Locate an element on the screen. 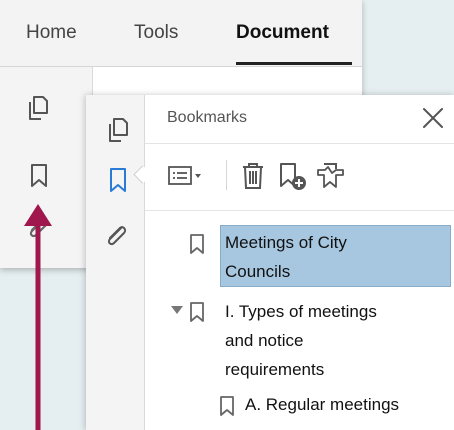 Image resolution: width=454 pixels, height=430 pixels. annotation-arrow is located at coordinates (38, 317).